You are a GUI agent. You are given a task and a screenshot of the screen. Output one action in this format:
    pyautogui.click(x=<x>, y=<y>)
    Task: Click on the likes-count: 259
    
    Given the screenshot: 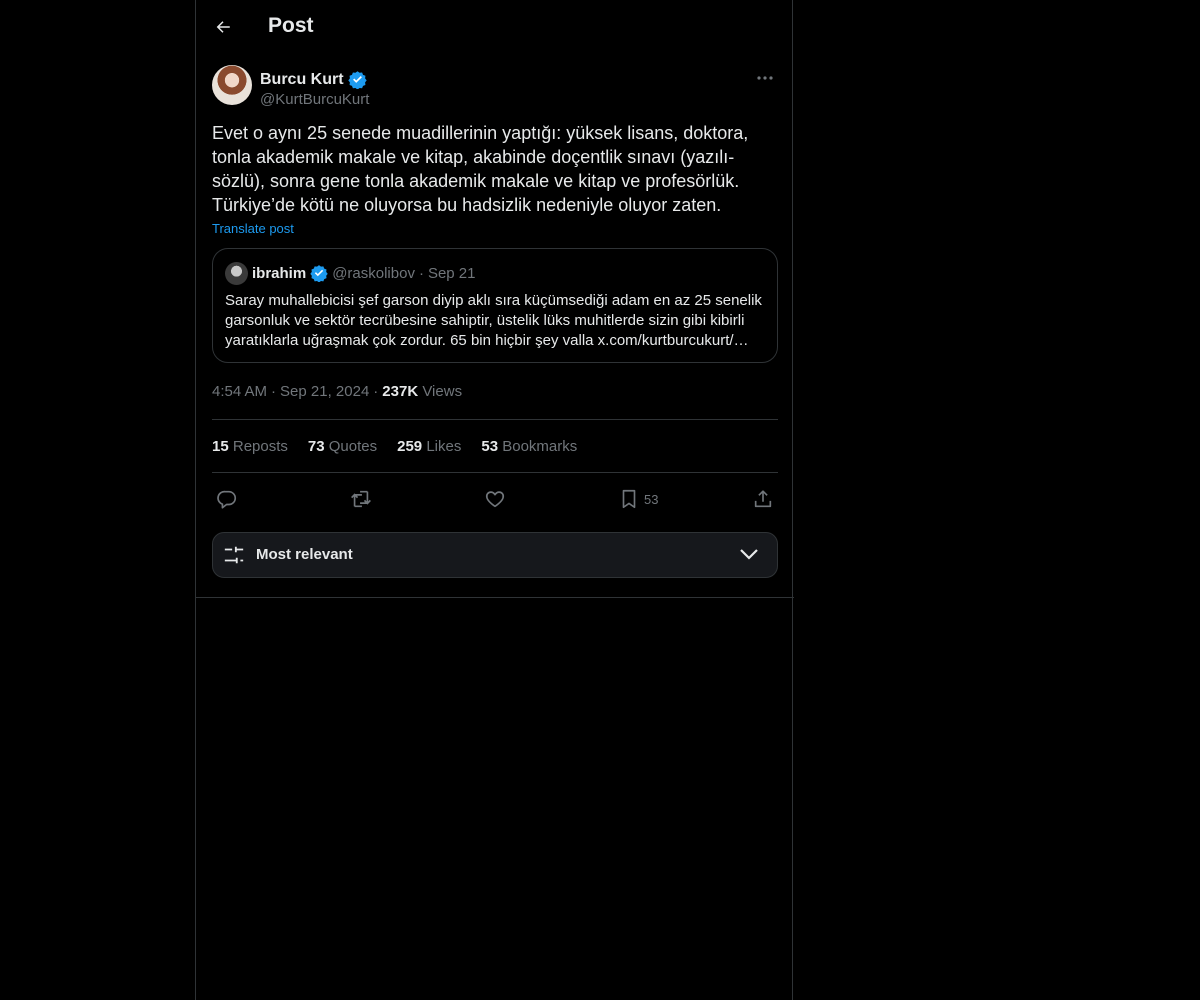 What is the action you would take?
    pyautogui.click(x=410, y=446)
    